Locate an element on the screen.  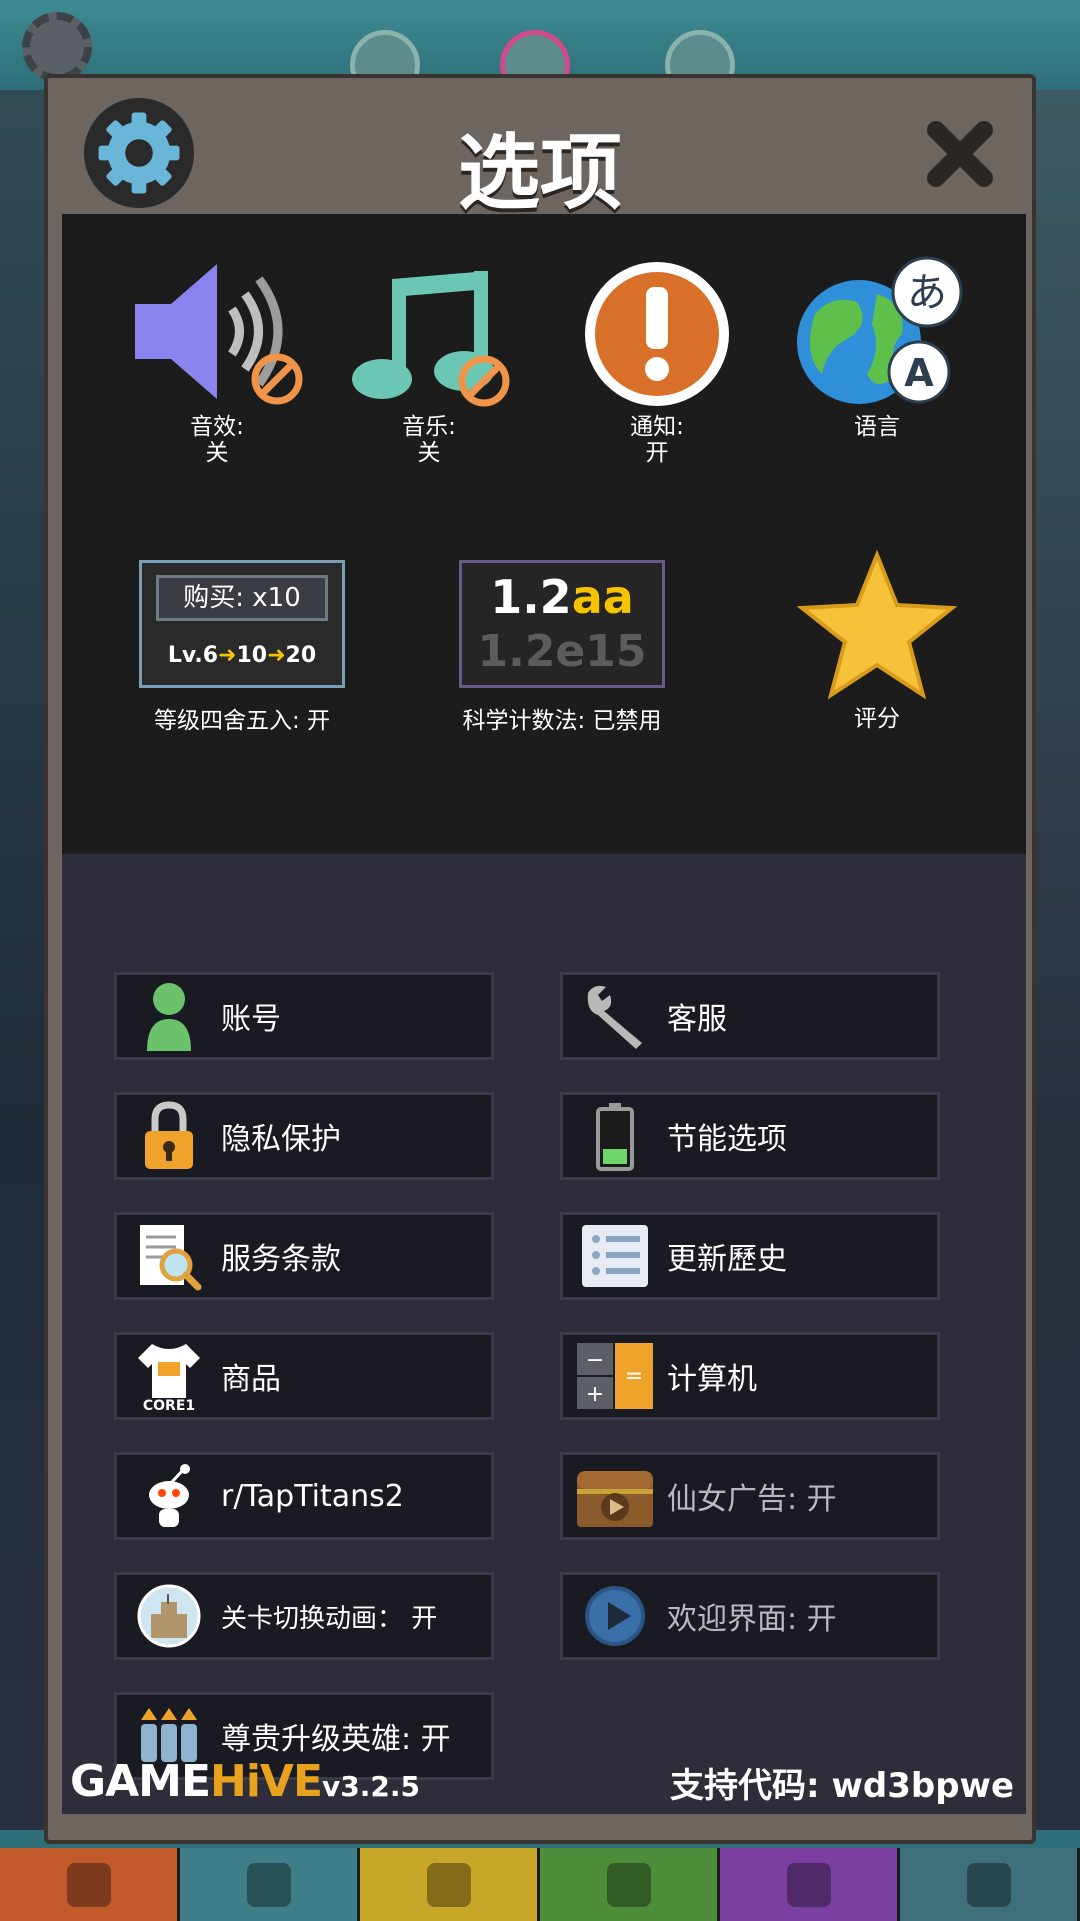
shop-icon is located at coordinates (988, 1884).